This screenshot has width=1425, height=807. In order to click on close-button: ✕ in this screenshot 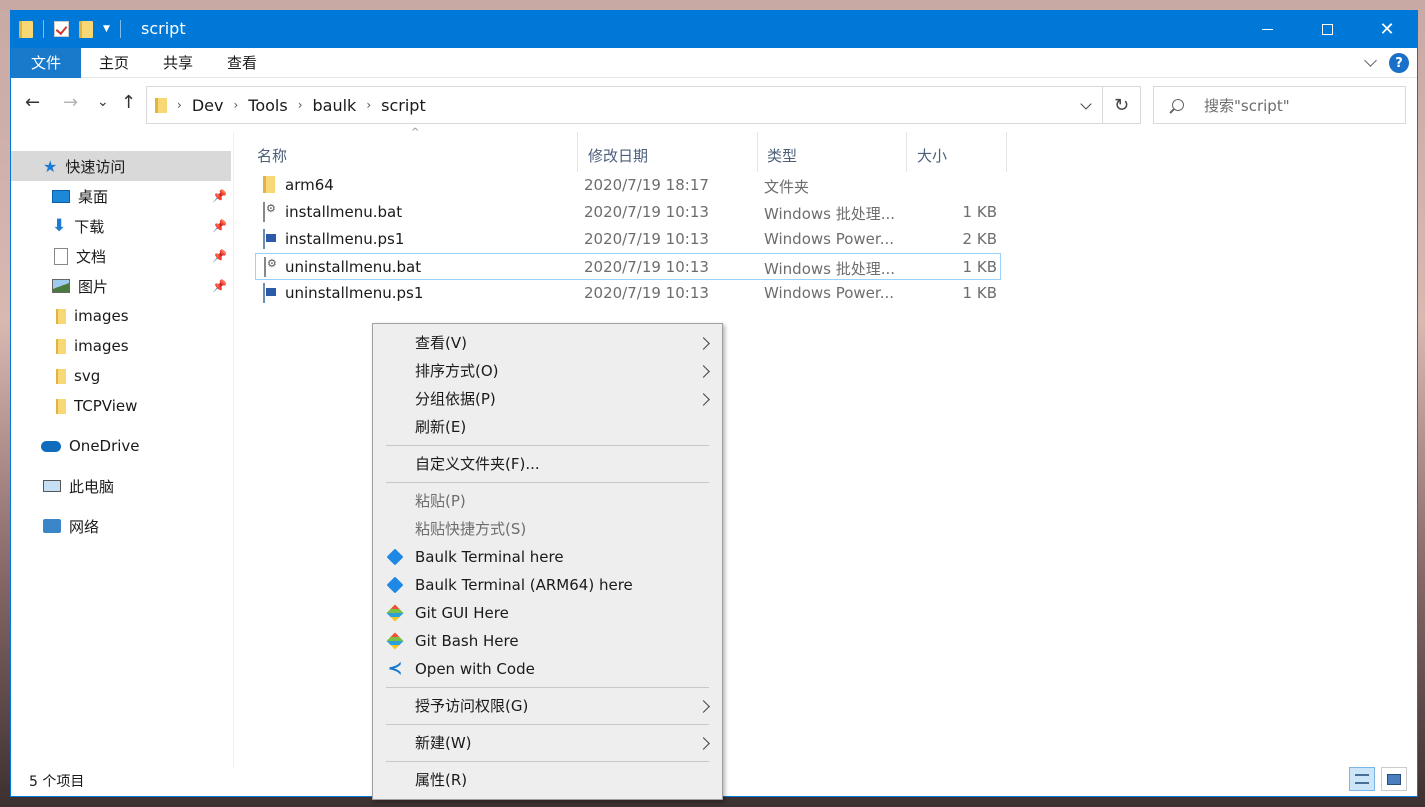, I will do `click(1387, 29)`.